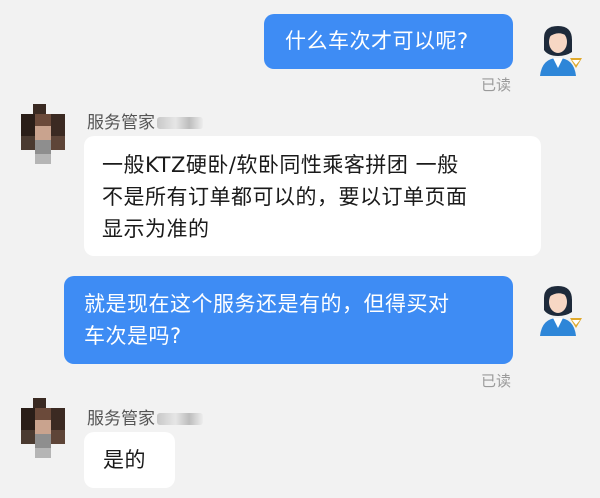 This screenshot has width=600, height=498. I want to click on message-line: 就是现在这个服务还是有的，但得买对, so click(267, 304).